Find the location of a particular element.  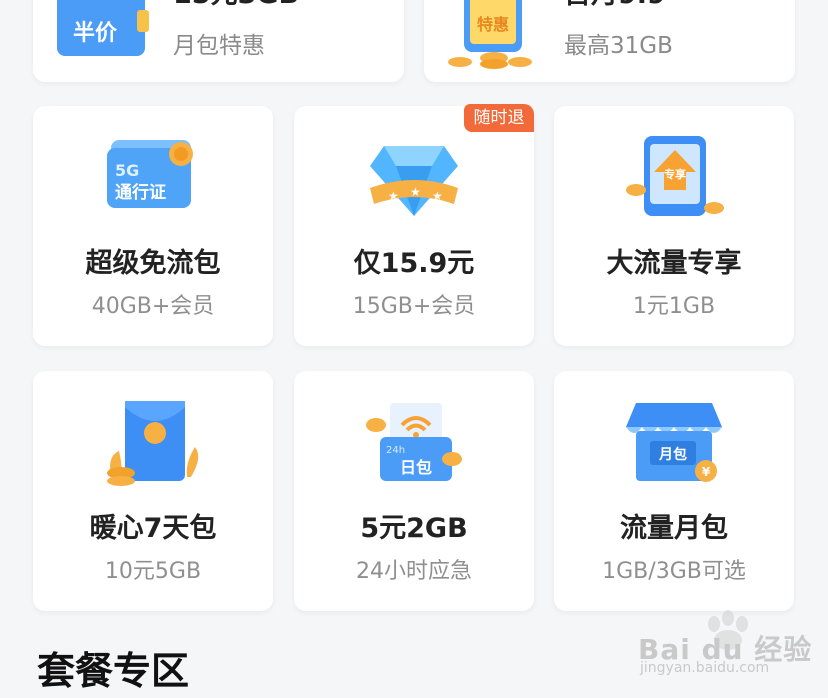

offer-subtitle: 月包特惠 is located at coordinates (219, 46).